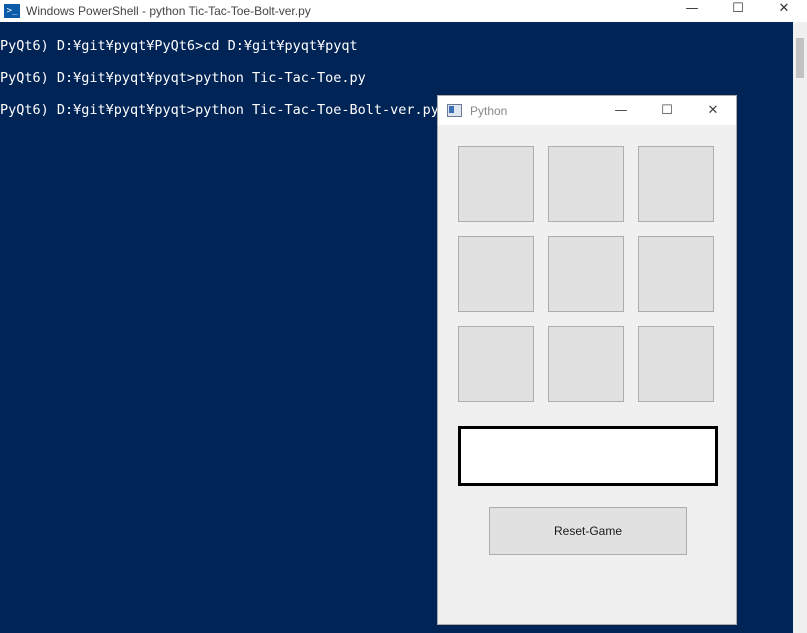  What do you see at coordinates (800, 327) in the screenshot?
I see `console-scrollbar` at bounding box center [800, 327].